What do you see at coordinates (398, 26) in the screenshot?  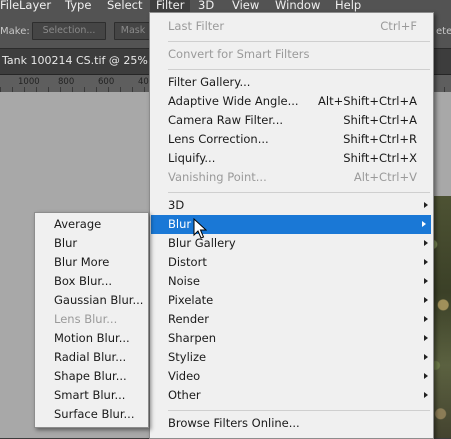 I see `menu-item-shortcut: Ctrl+F` at bounding box center [398, 26].